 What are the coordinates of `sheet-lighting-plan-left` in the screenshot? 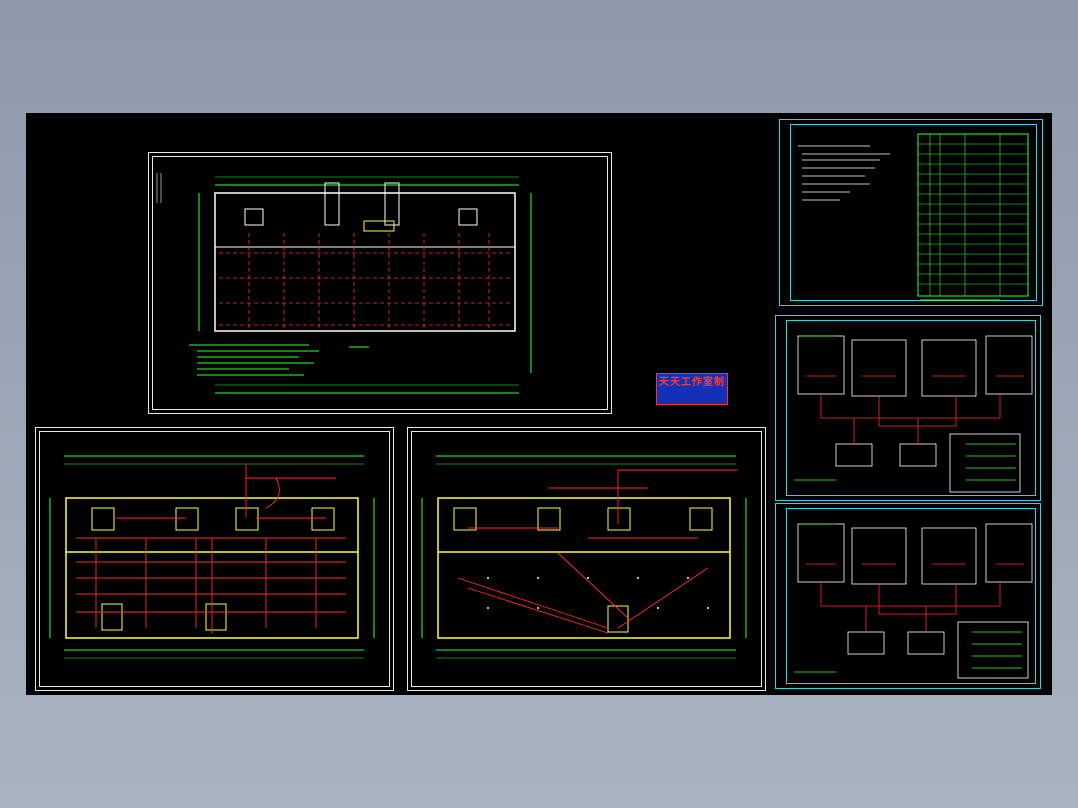 It's located at (214, 559).